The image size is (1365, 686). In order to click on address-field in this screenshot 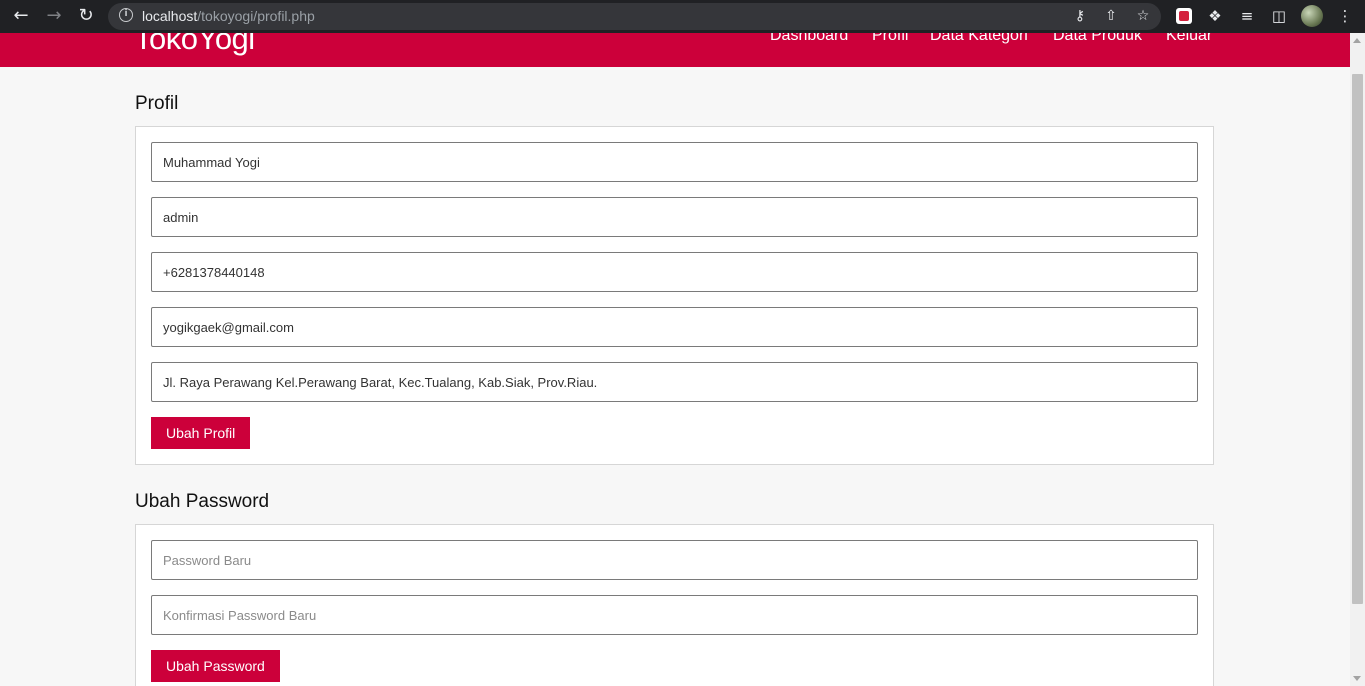, I will do `click(674, 382)`.